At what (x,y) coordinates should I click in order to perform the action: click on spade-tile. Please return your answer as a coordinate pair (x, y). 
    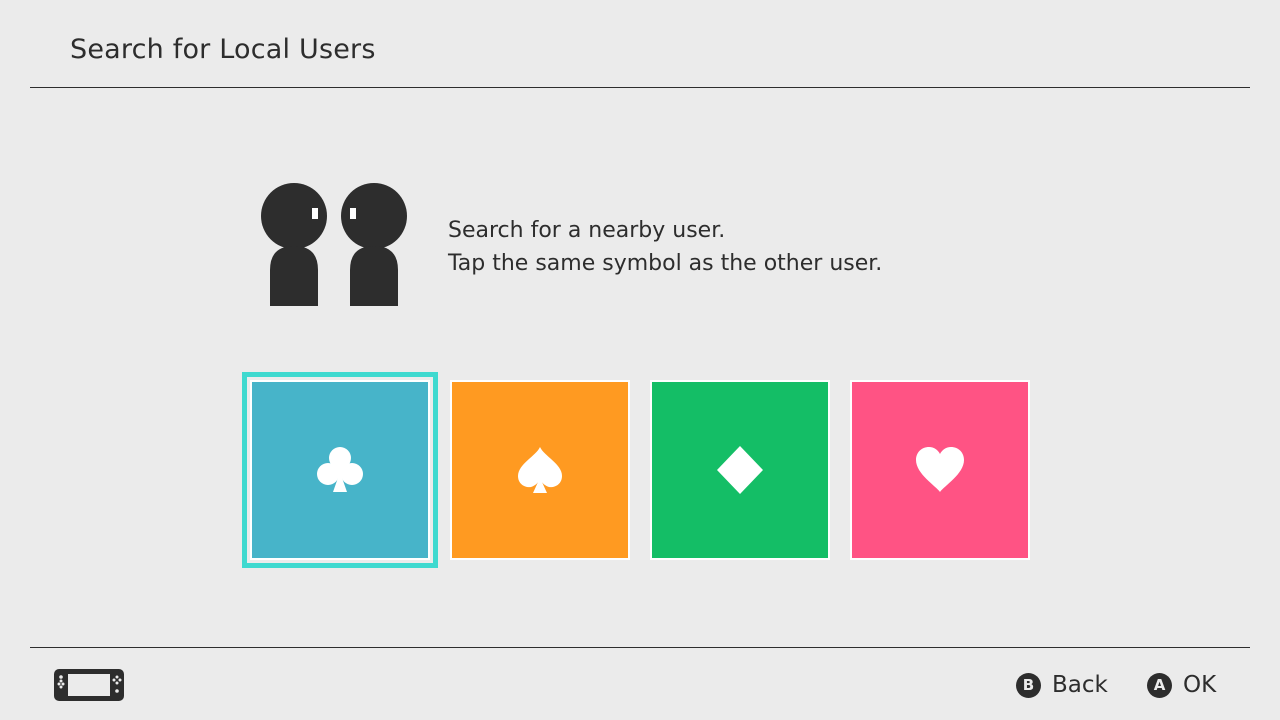
    Looking at the image, I should click on (540, 470).